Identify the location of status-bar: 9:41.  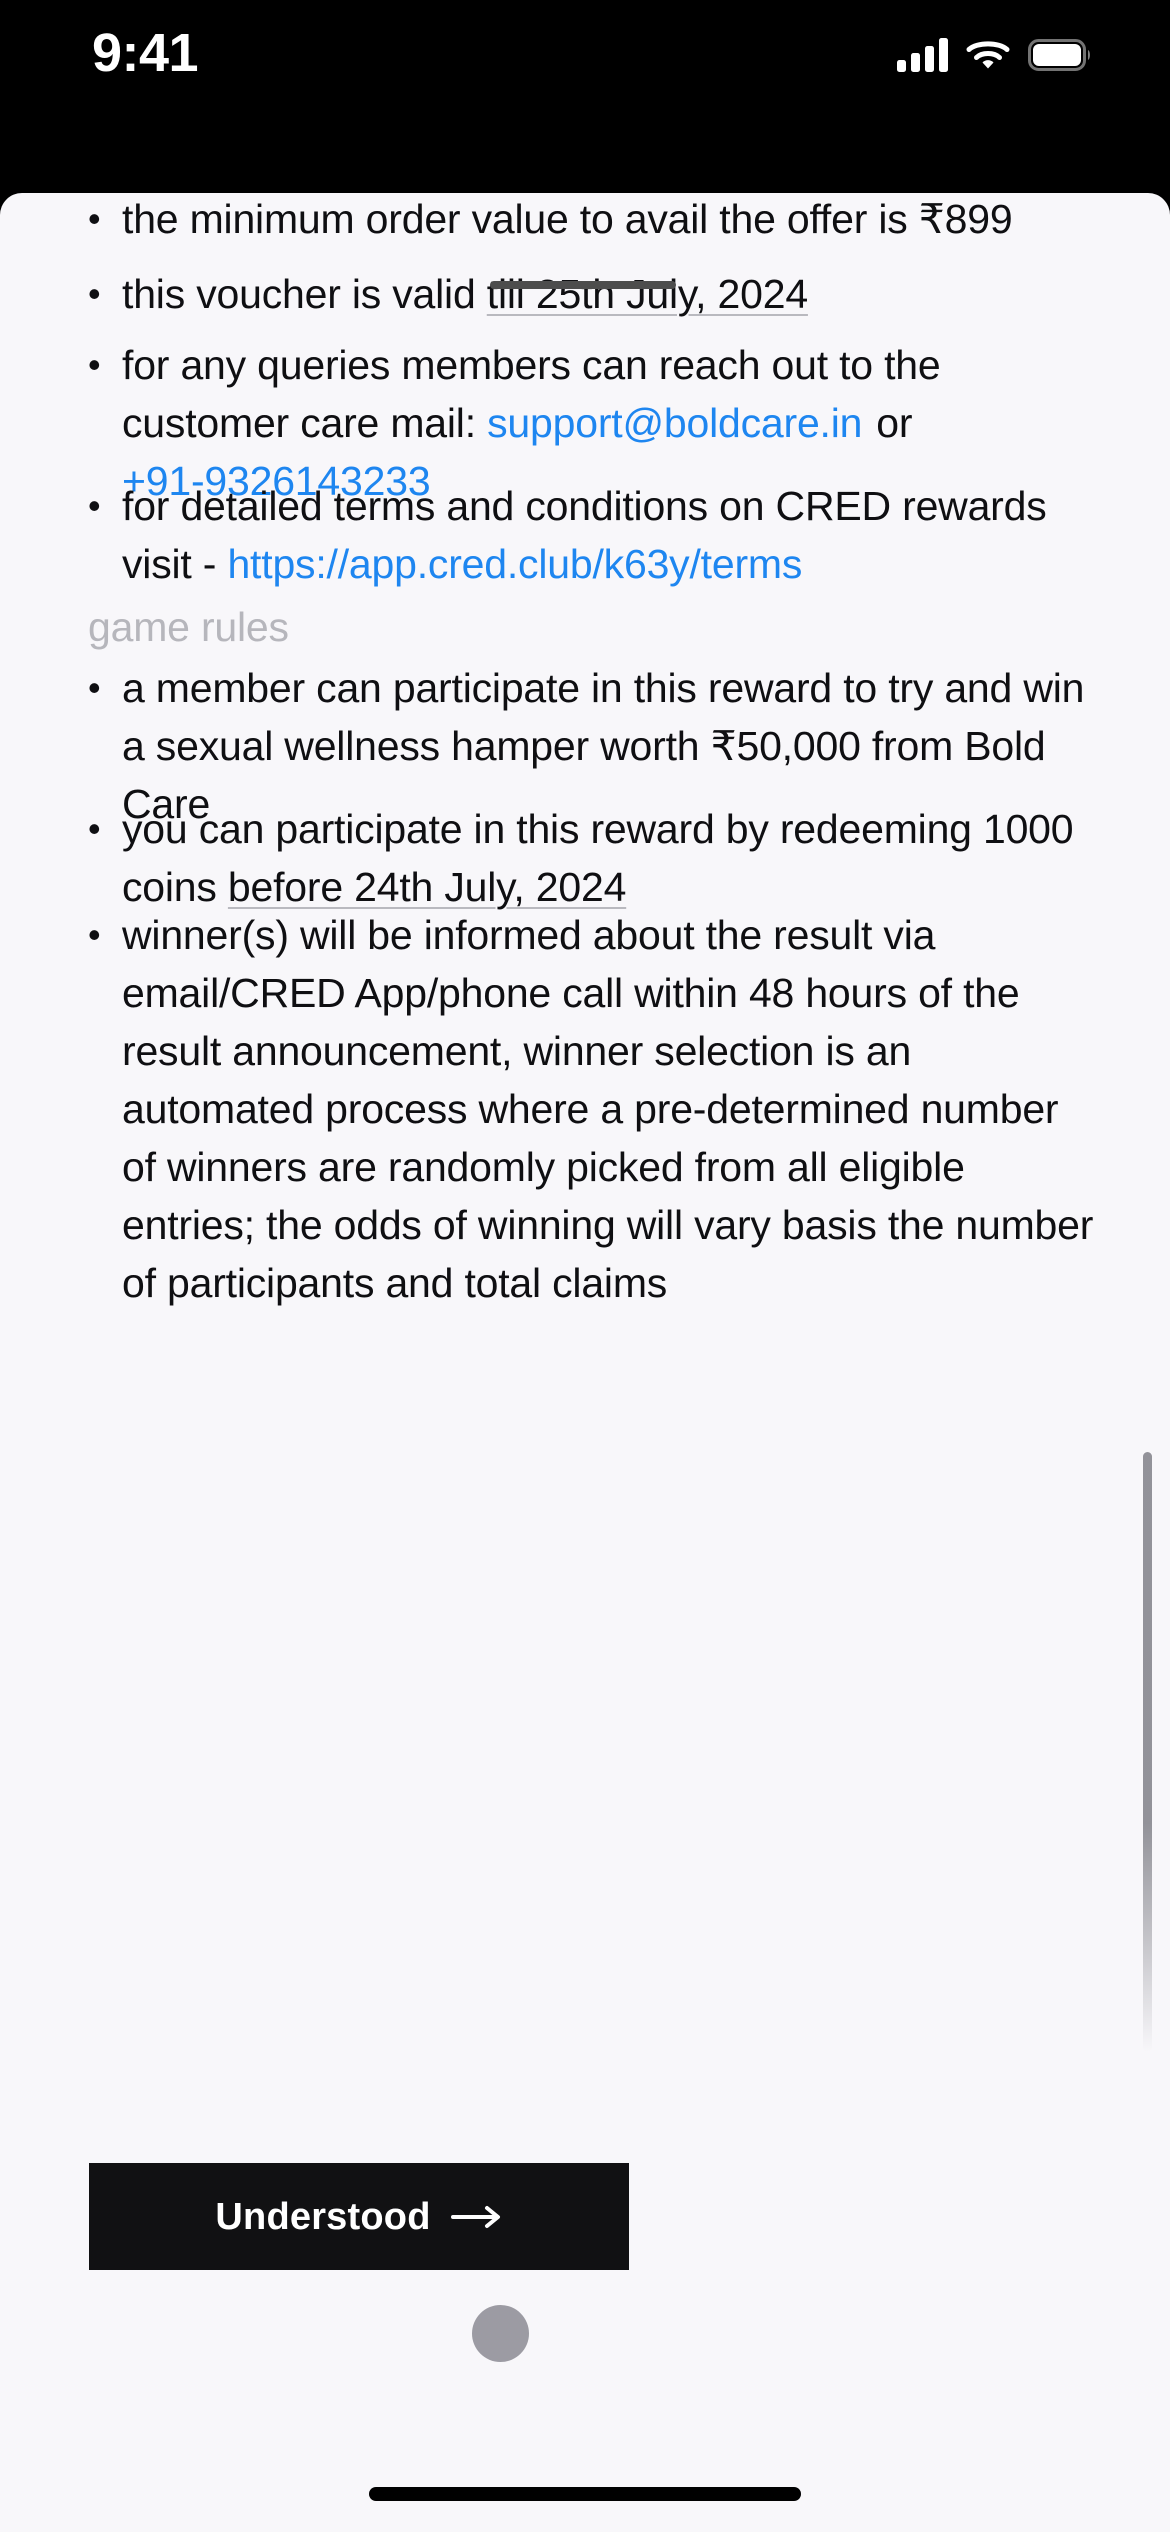
(585, 96).